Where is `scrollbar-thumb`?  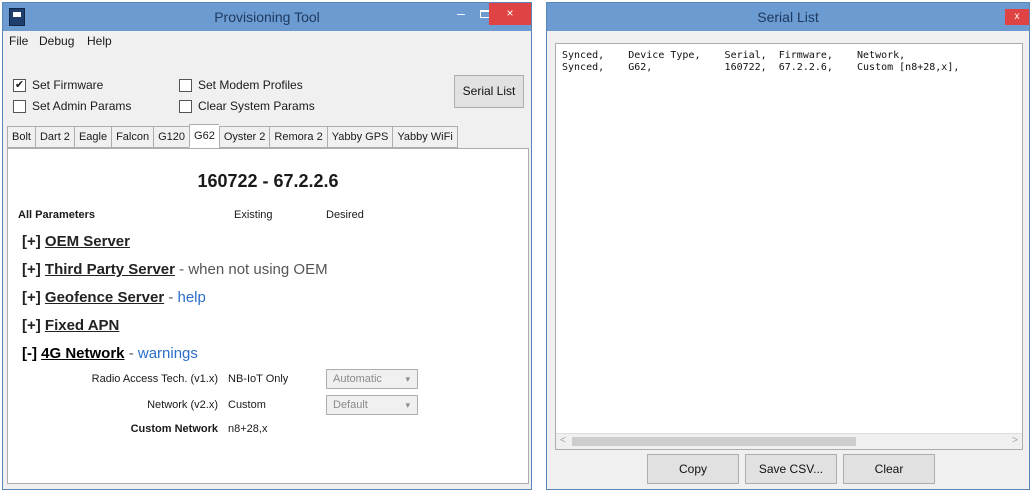 scrollbar-thumb is located at coordinates (714, 441).